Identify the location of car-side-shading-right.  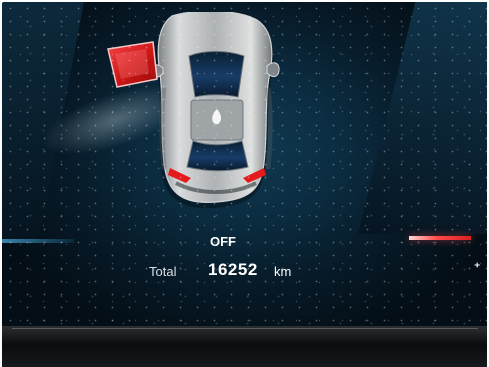
(269, 128).